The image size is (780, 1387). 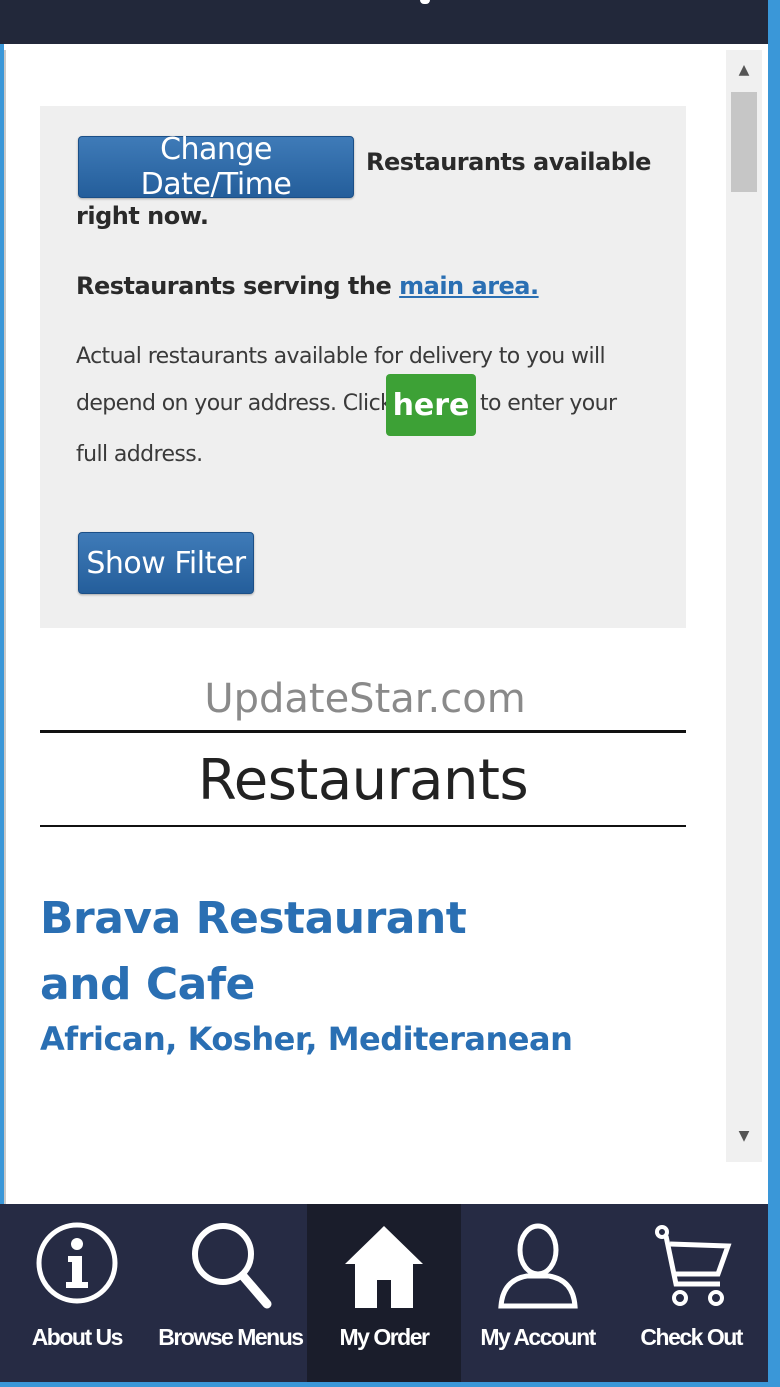 I want to click on cart-icon, so click(x=691, y=1273).